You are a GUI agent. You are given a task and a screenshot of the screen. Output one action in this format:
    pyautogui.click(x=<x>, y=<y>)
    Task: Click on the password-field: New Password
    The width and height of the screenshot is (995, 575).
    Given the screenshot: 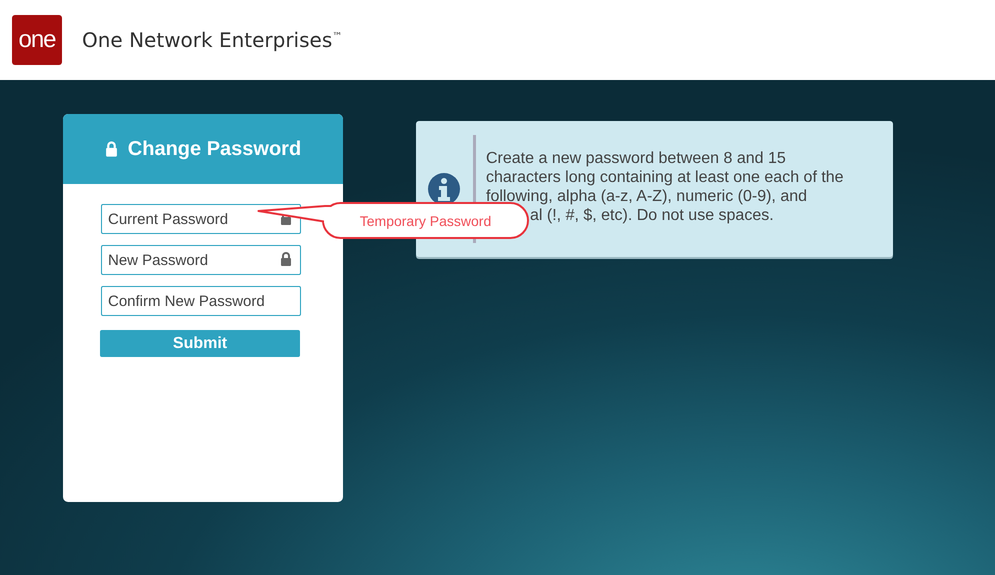 What is the action you would take?
    pyautogui.click(x=201, y=260)
    